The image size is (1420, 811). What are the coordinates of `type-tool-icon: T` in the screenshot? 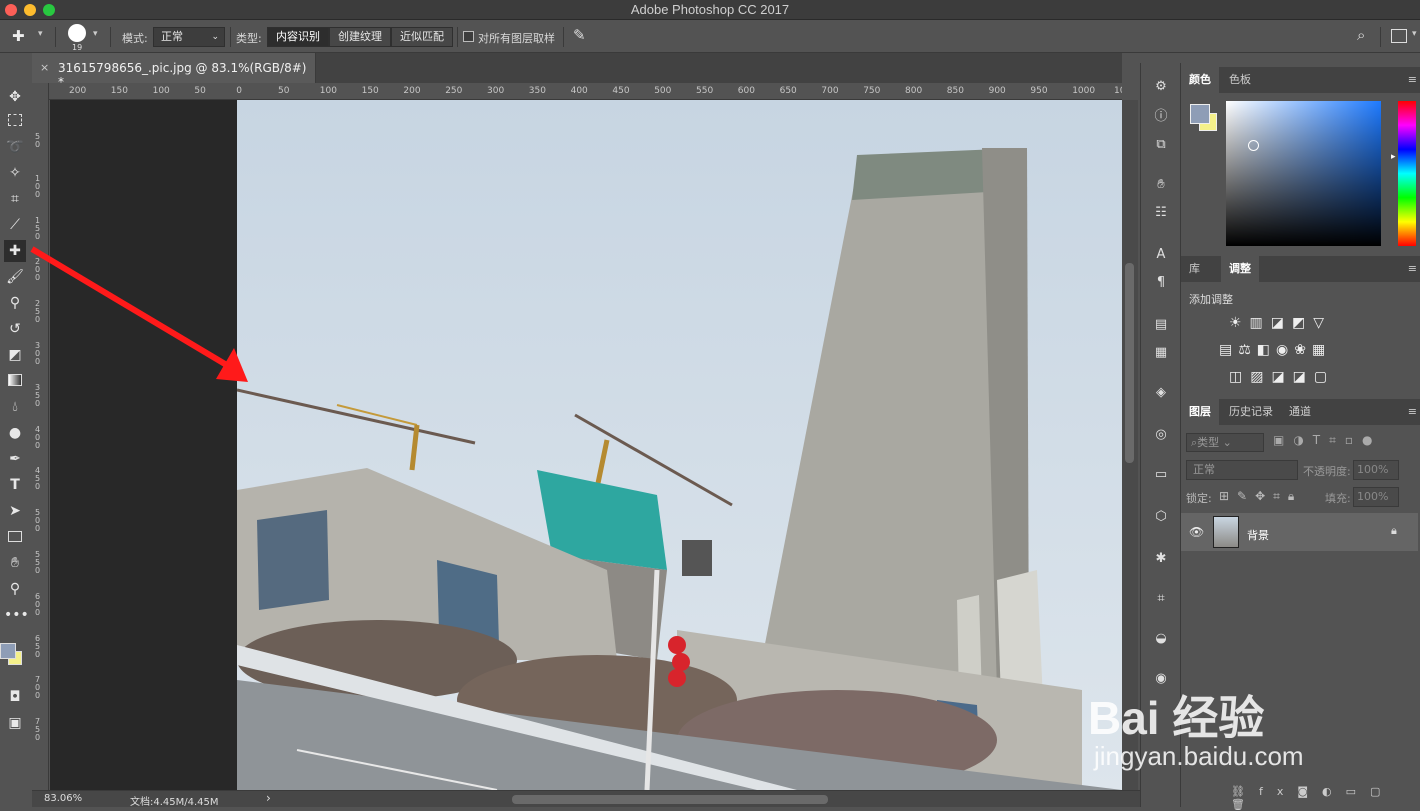 It's located at (15, 485).